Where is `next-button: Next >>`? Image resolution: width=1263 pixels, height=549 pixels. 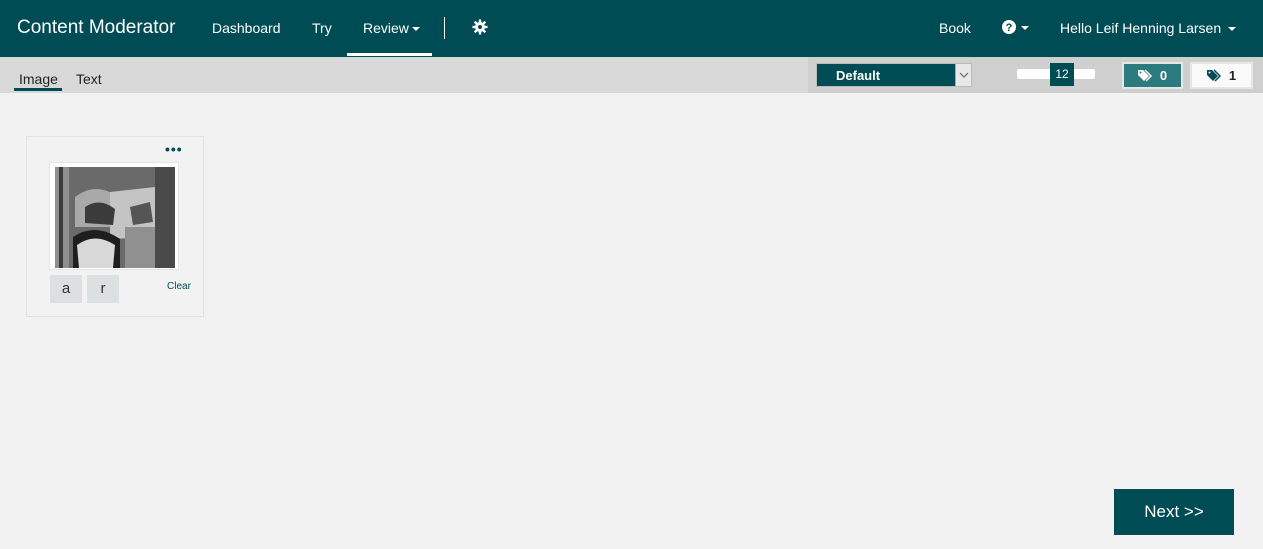
next-button: Next >> is located at coordinates (1174, 512).